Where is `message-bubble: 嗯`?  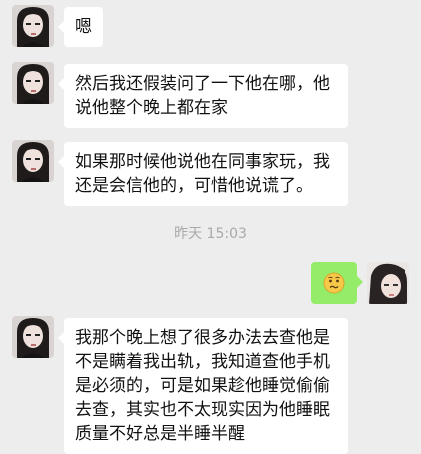
message-bubble: 嗯 is located at coordinates (80, 27).